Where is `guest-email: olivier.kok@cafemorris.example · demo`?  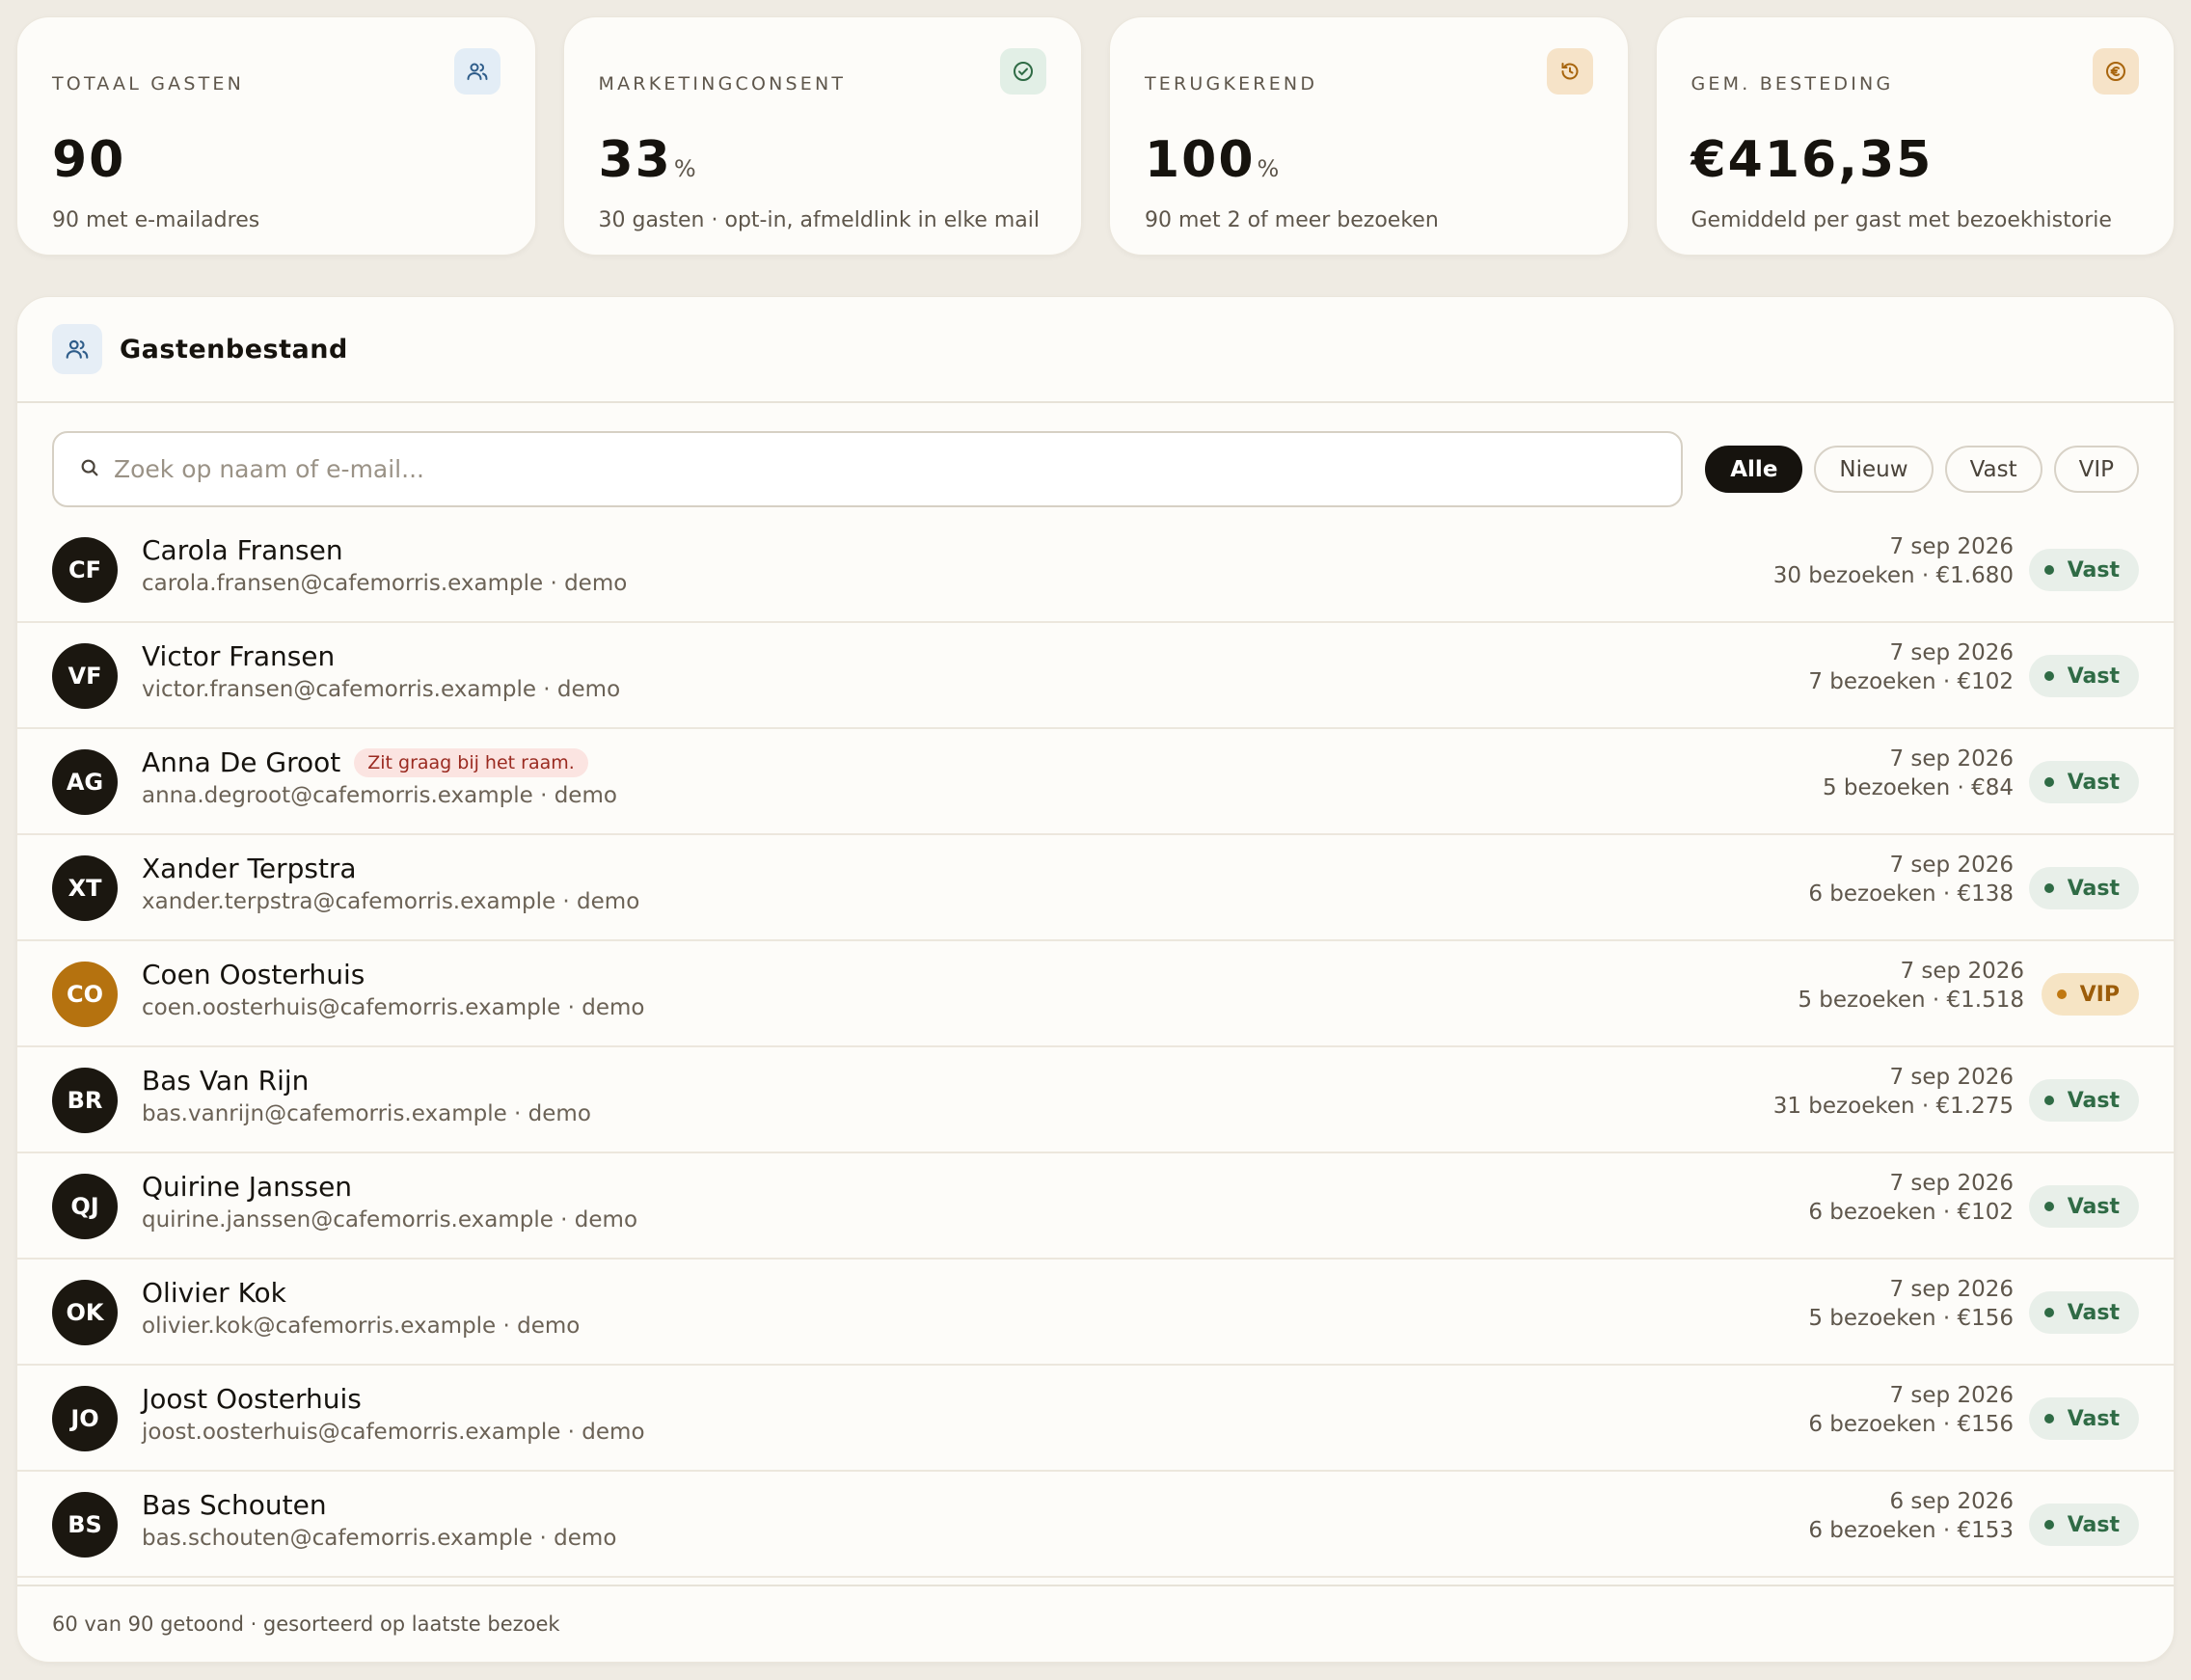 guest-email: olivier.kok@cafemorris.example · demo is located at coordinates (361, 1327).